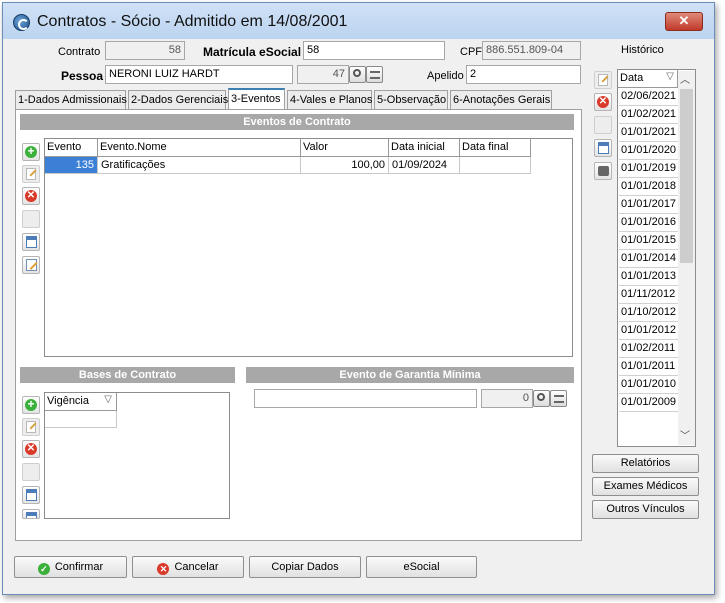 Image resolution: width=725 pixels, height=603 pixels. I want to click on col-data-inicial: Data inicial, so click(424, 148).